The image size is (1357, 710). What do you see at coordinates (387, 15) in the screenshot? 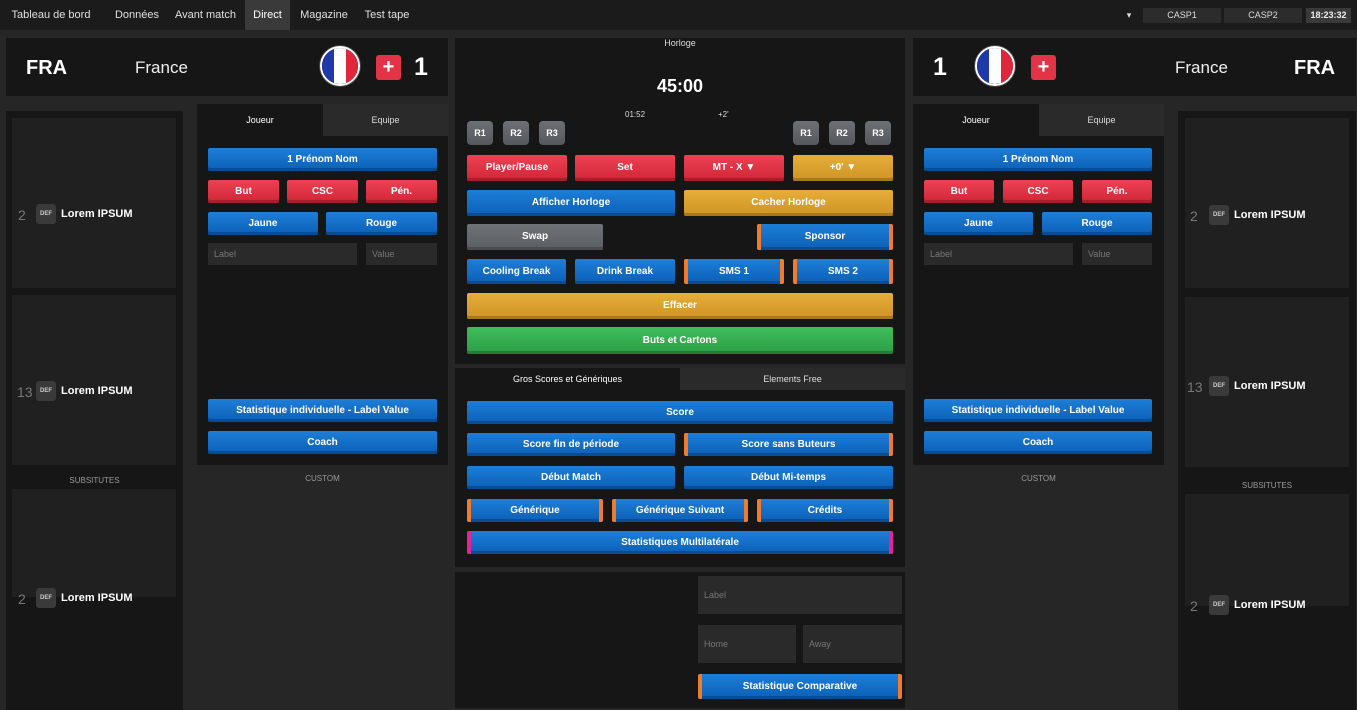
I see `tab-test-tape: Test tape` at bounding box center [387, 15].